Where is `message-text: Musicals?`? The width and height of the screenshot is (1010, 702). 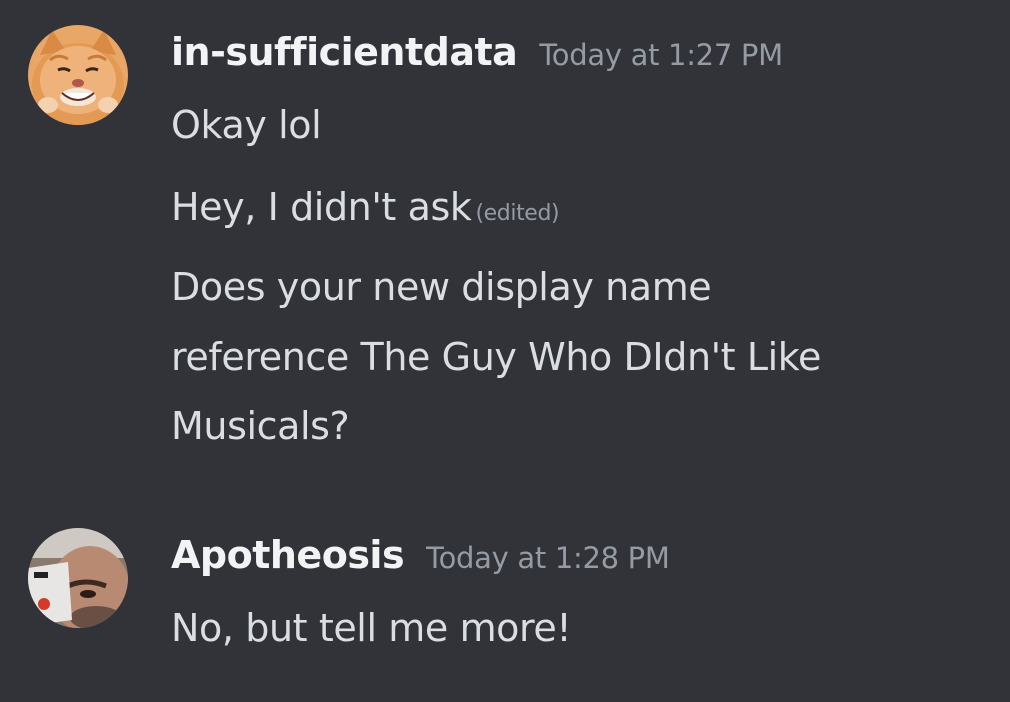
message-text: Musicals? is located at coordinates (260, 426).